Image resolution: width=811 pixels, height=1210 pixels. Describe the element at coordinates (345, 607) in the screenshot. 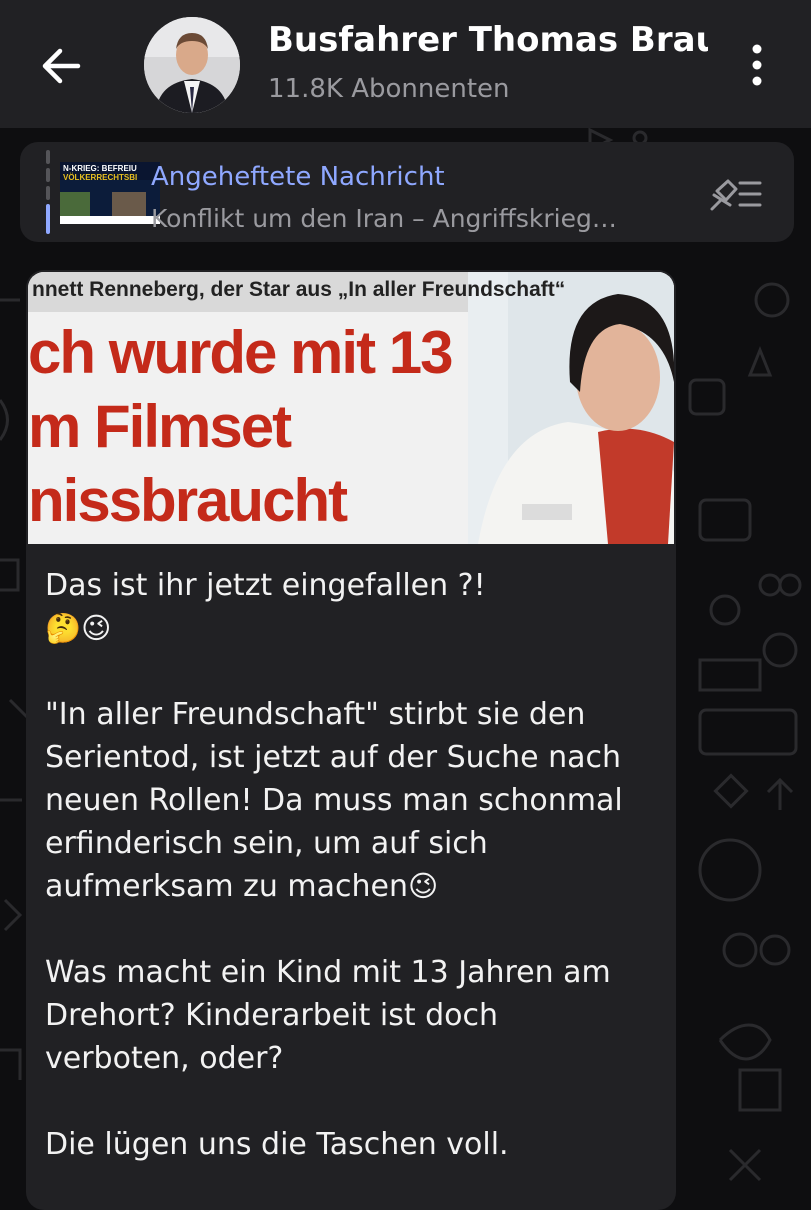

I see `message-paragraph-1: Das ist ihr jetzt eingefallen ?! 🤔😉` at that location.